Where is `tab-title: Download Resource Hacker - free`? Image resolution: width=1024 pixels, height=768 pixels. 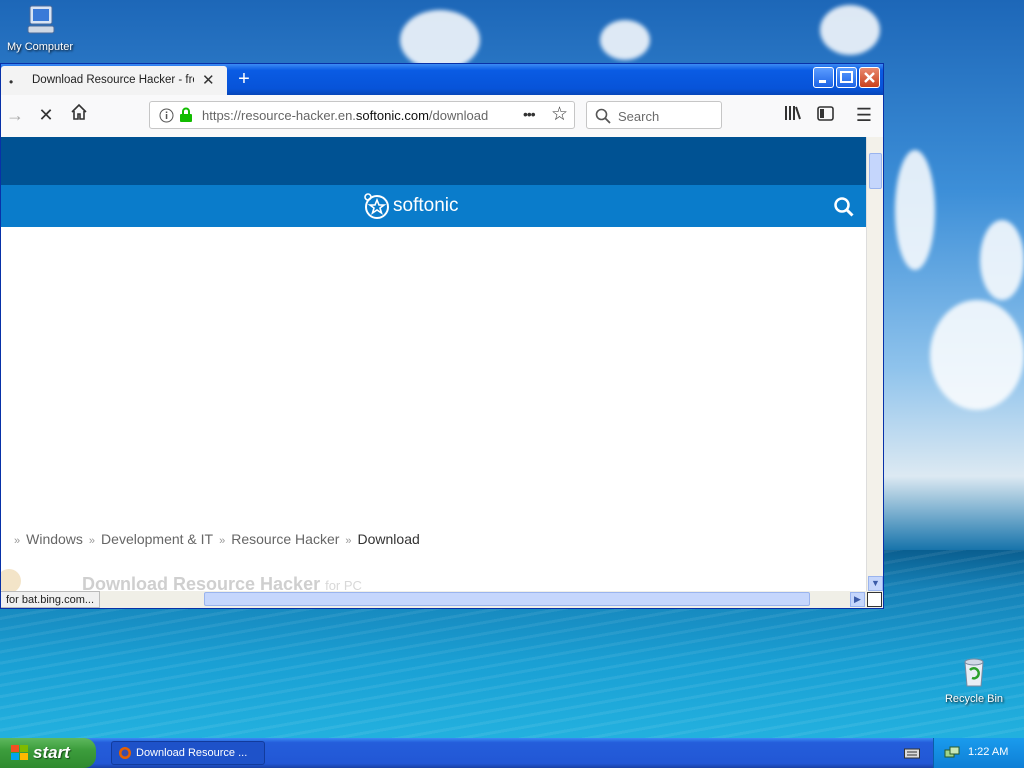 tab-title: Download Resource Hacker - free is located at coordinates (113, 80).